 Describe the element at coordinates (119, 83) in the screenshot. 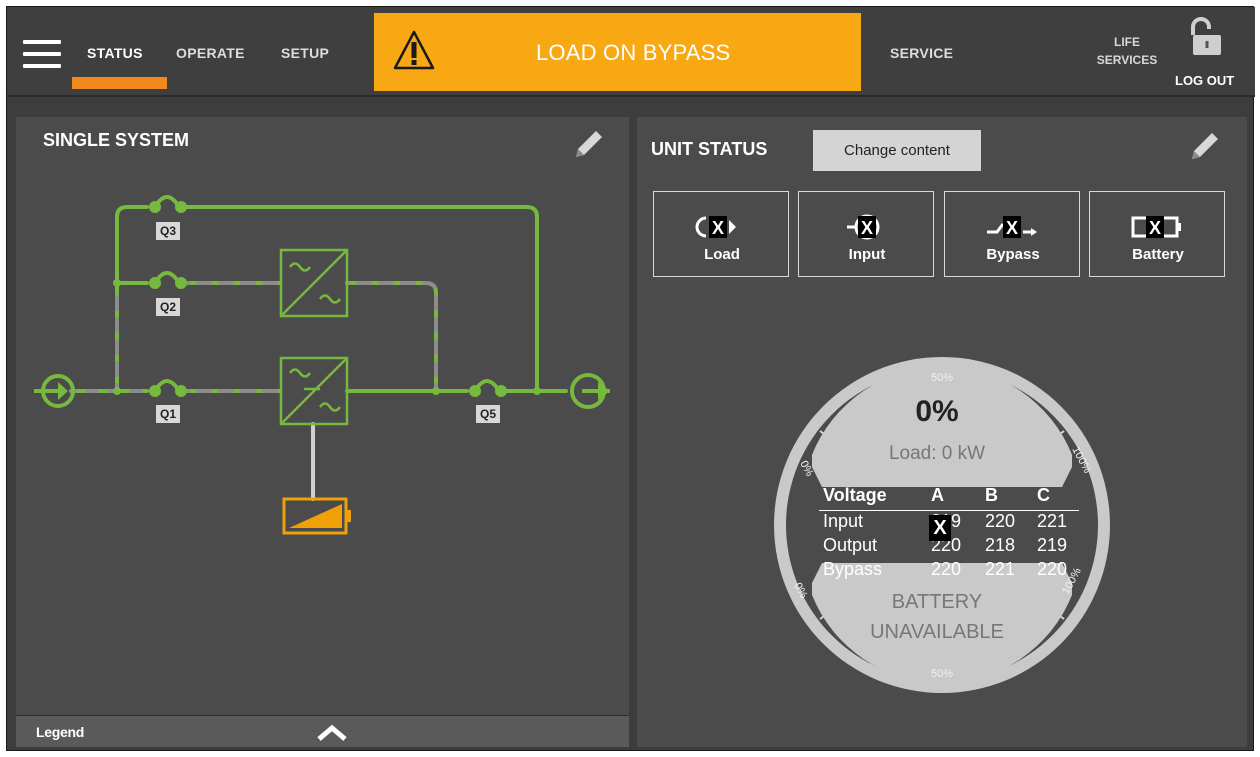

I see `nav-active-indicator` at that location.